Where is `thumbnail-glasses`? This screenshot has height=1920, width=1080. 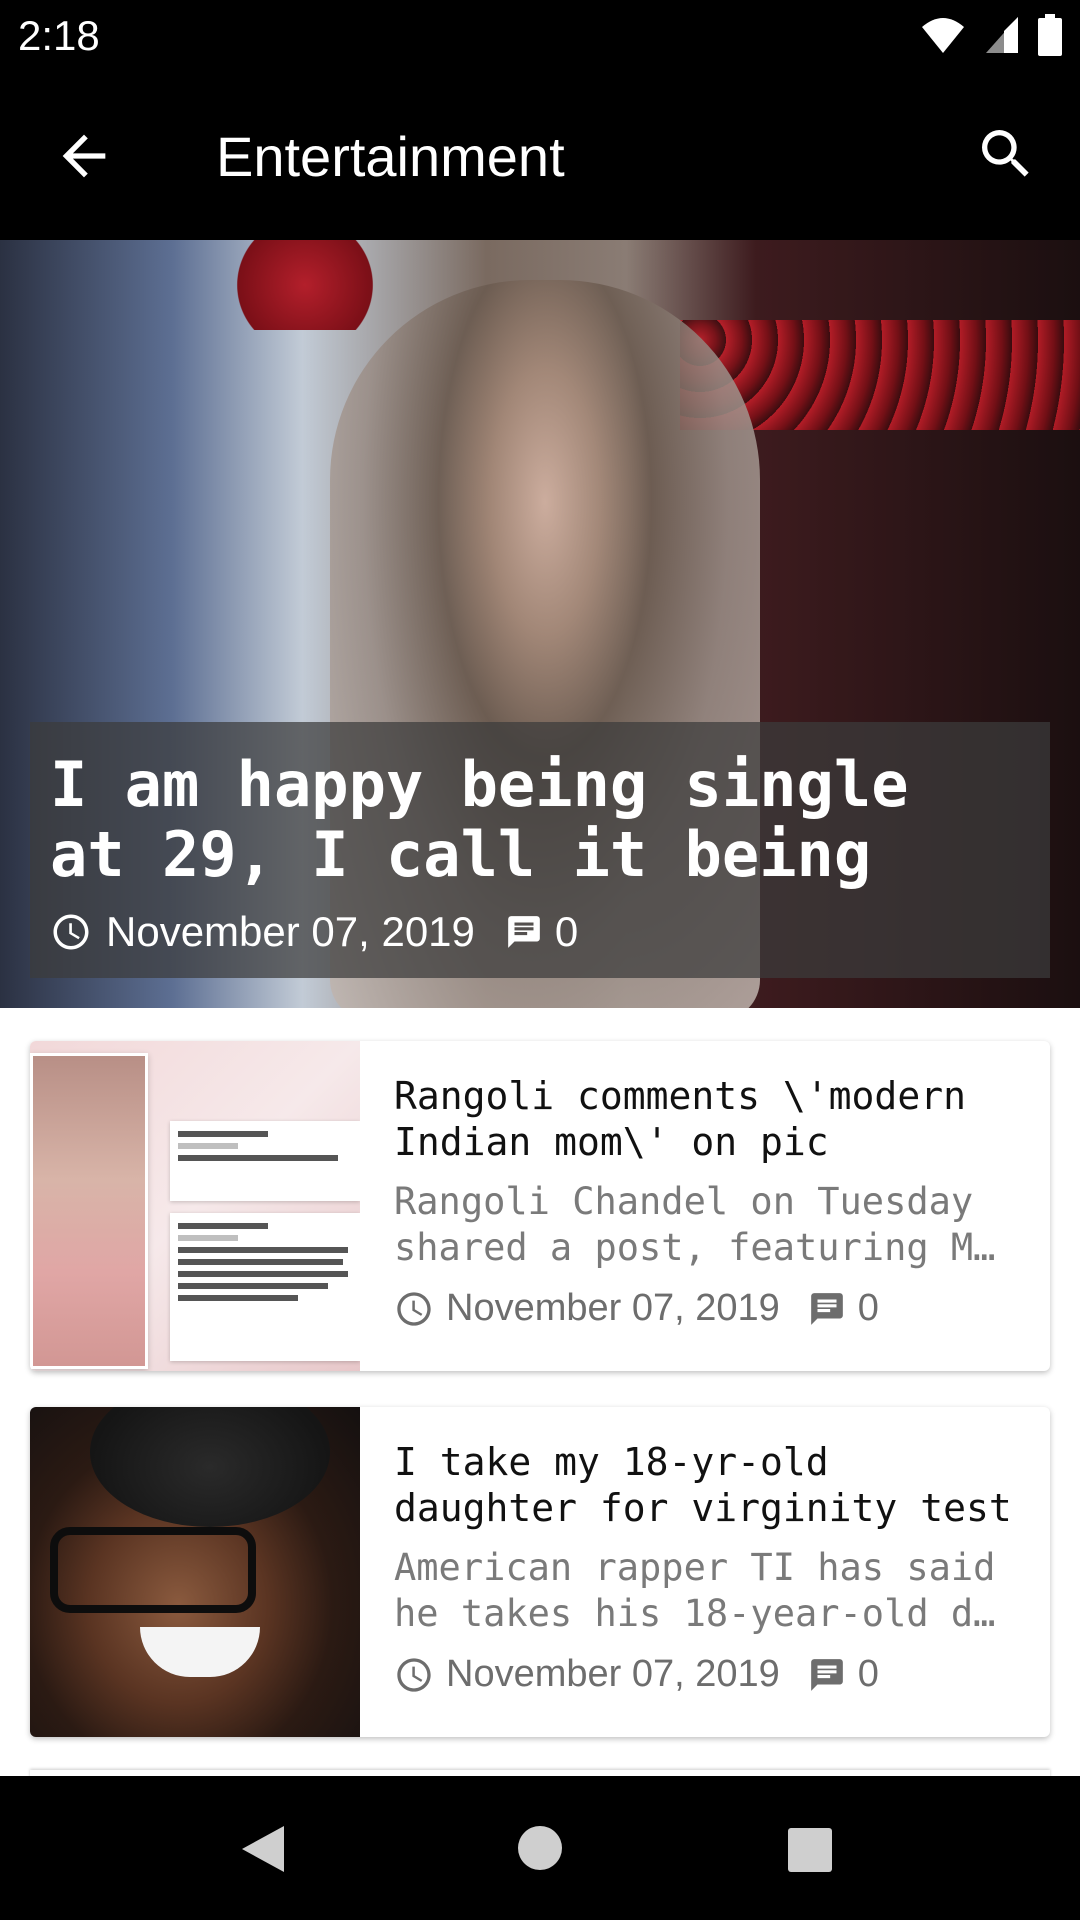 thumbnail-glasses is located at coordinates (153, 1570).